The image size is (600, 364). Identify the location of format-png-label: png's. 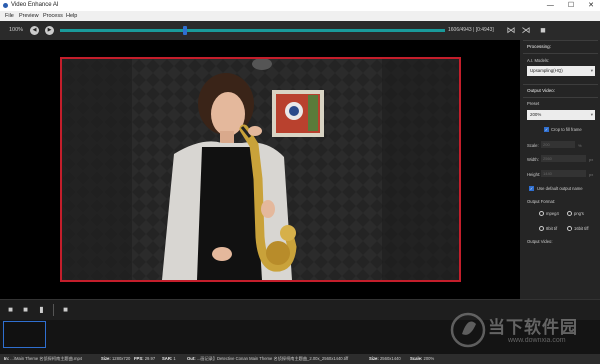
(579, 213).